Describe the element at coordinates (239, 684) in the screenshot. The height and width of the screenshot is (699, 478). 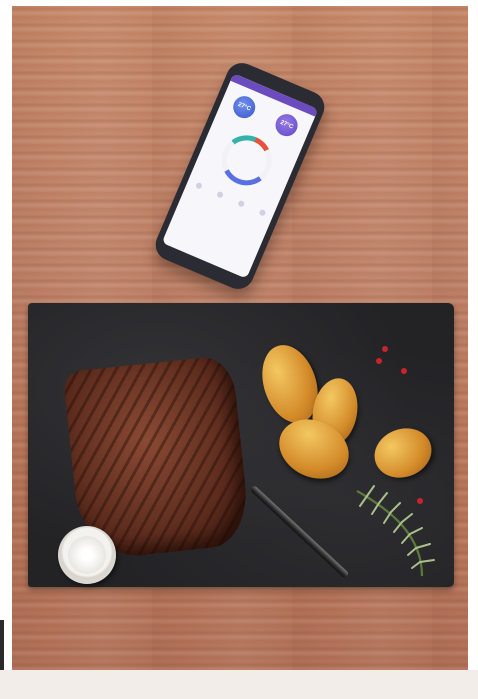
I see `page-bottom-margin` at that location.